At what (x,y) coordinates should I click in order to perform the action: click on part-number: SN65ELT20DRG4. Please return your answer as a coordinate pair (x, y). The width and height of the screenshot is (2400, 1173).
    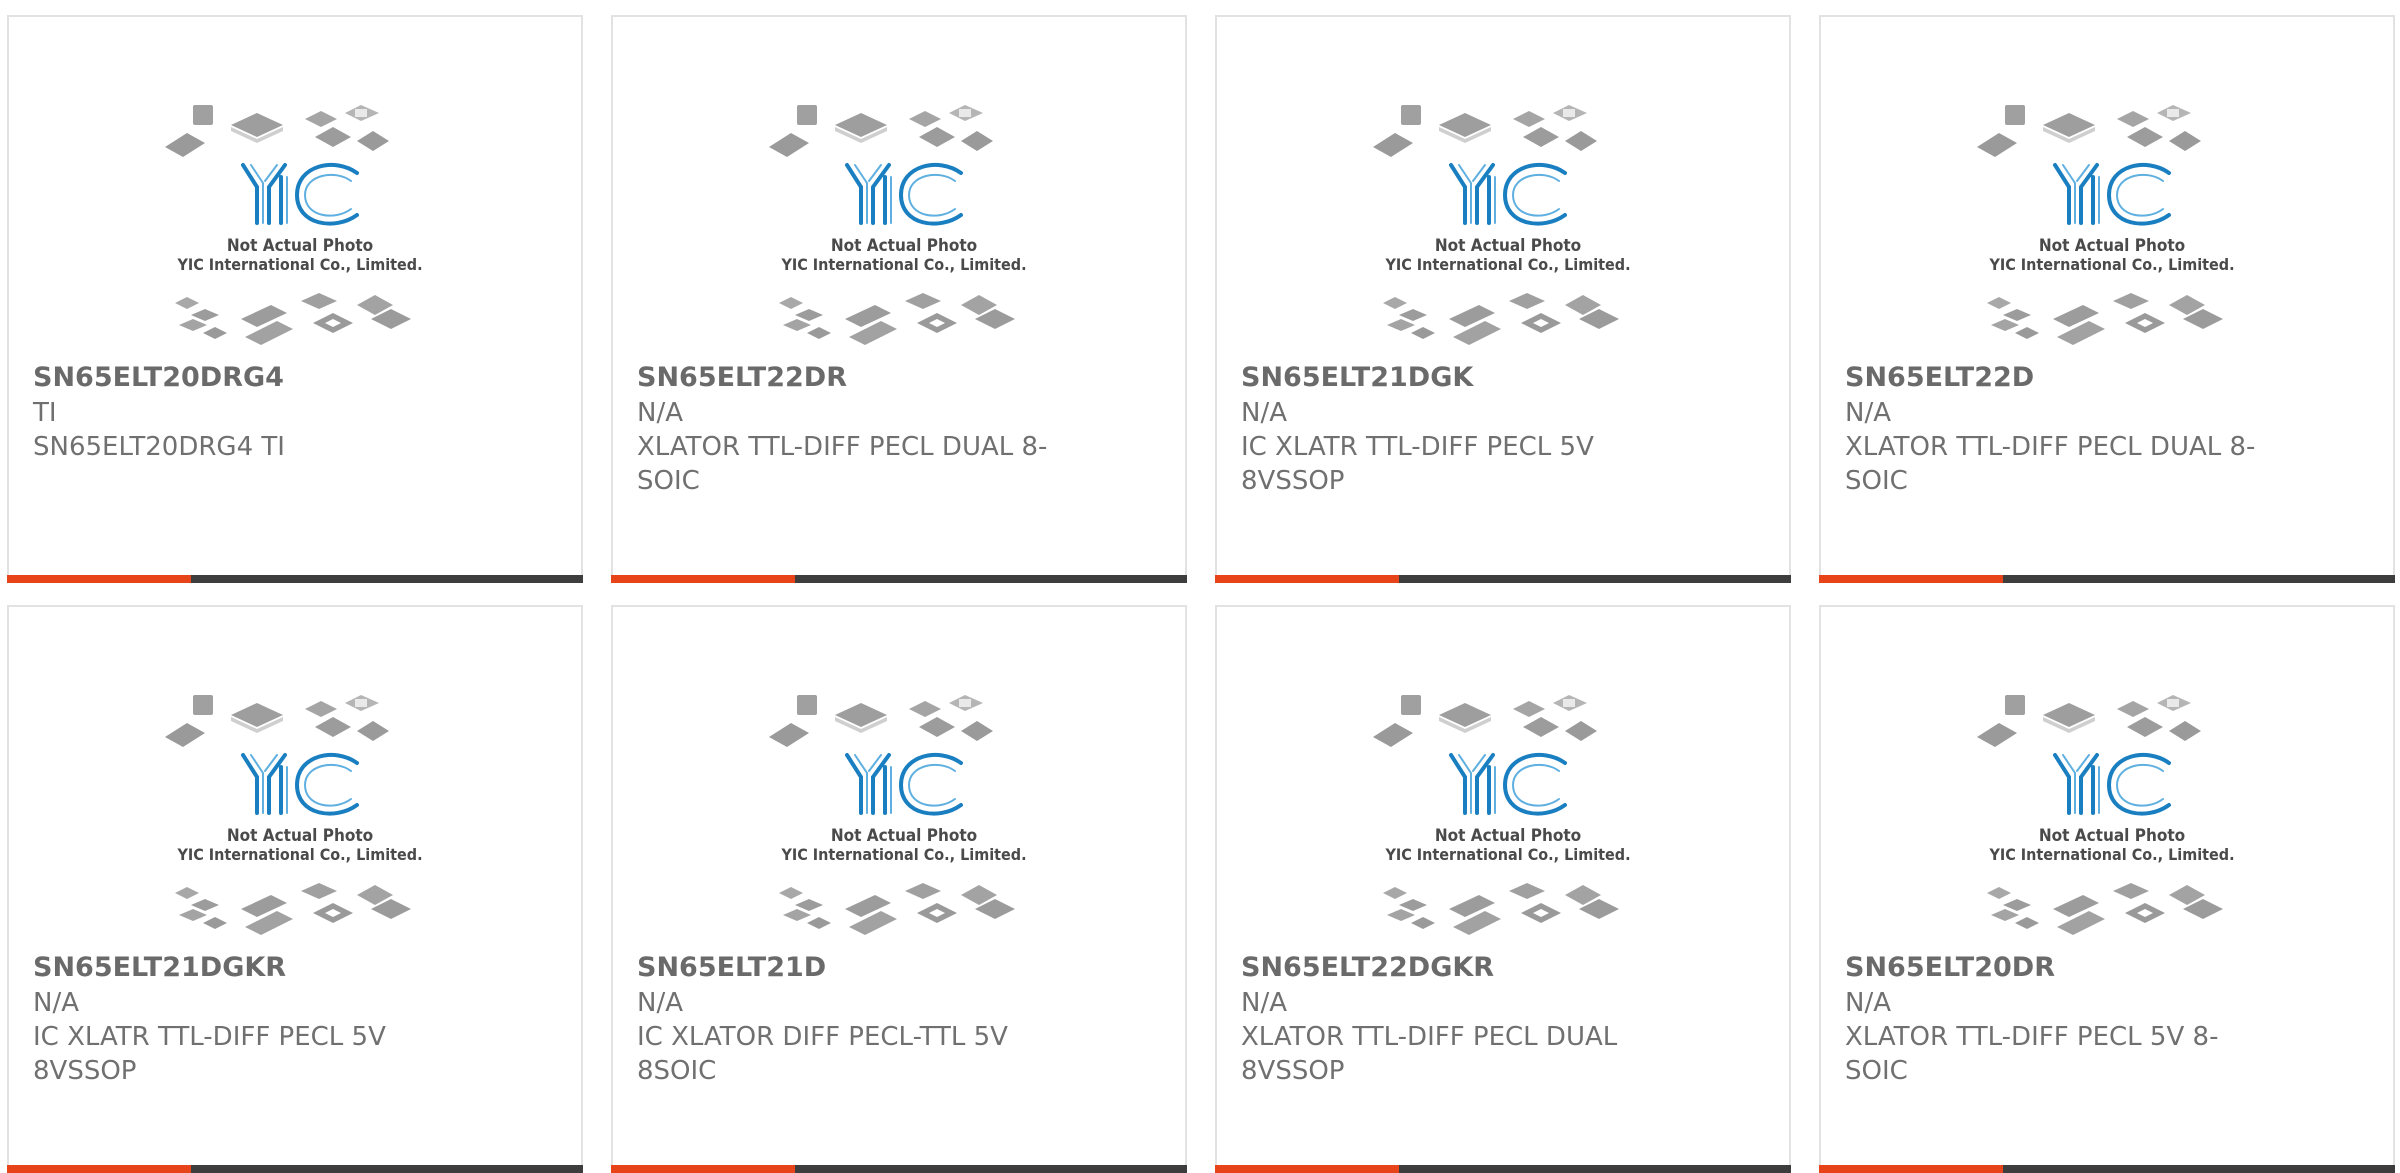
    Looking at the image, I should click on (295, 378).